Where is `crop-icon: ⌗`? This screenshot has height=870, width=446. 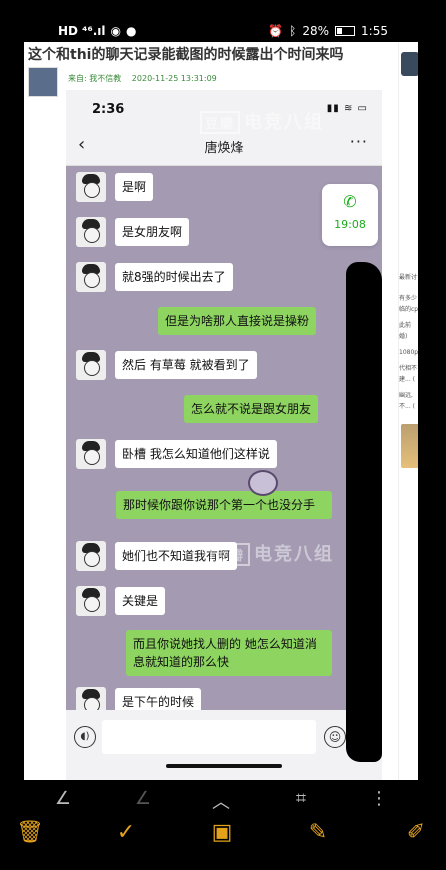
crop-icon: ⌗ is located at coordinates (301, 798).